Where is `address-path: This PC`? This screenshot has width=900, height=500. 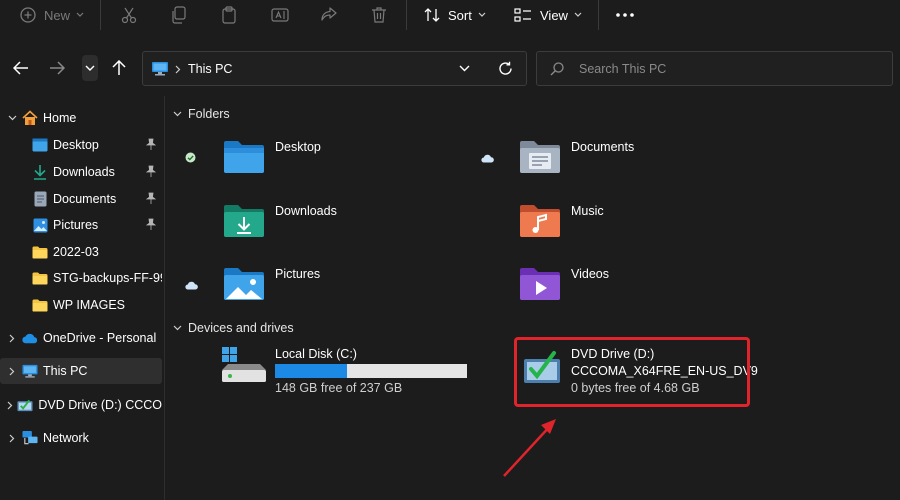
address-path: This PC is located at coordinates (210, 69).